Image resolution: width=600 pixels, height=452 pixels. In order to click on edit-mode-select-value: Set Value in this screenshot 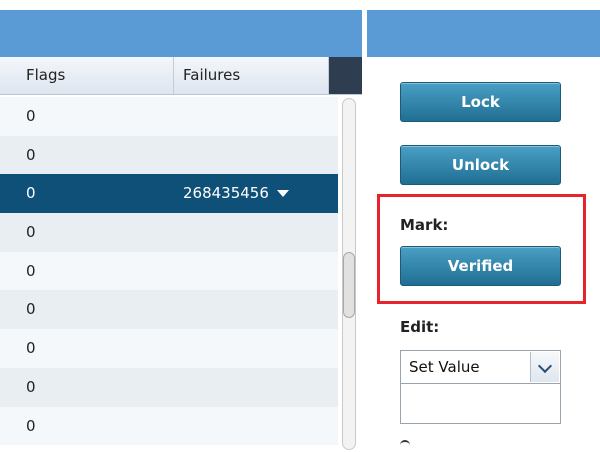, I will do `click(444, 367)`.